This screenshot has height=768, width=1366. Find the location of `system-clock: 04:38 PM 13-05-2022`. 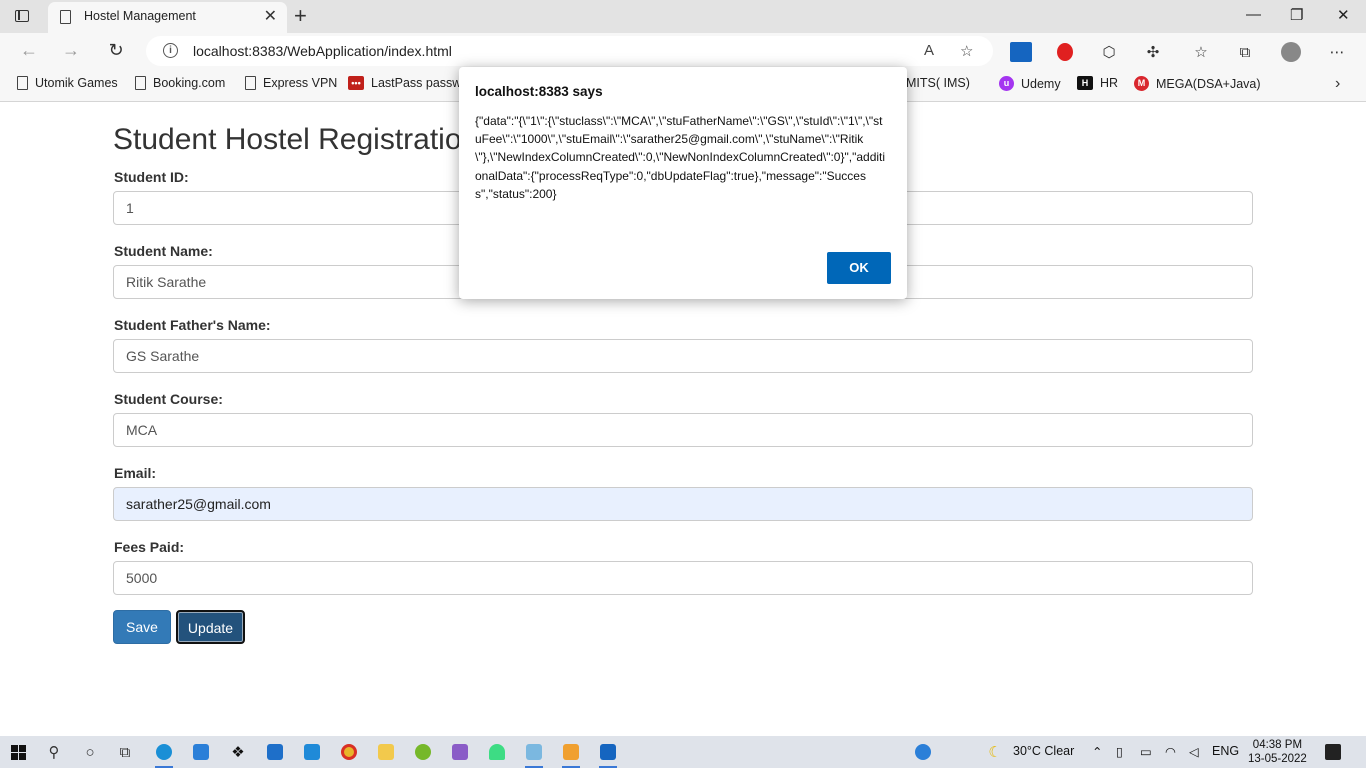

system-clock: 04:38 PM 13-05-2022 is located at coordinates (1277, 752).